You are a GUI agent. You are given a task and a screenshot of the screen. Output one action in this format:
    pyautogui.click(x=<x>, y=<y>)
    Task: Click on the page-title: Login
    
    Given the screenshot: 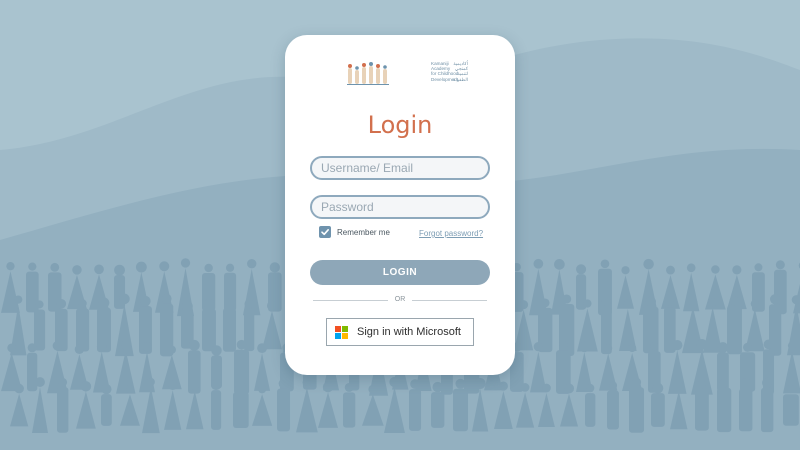 What is the action you would take?
    pyautogui.click(x=400, y=125)
    